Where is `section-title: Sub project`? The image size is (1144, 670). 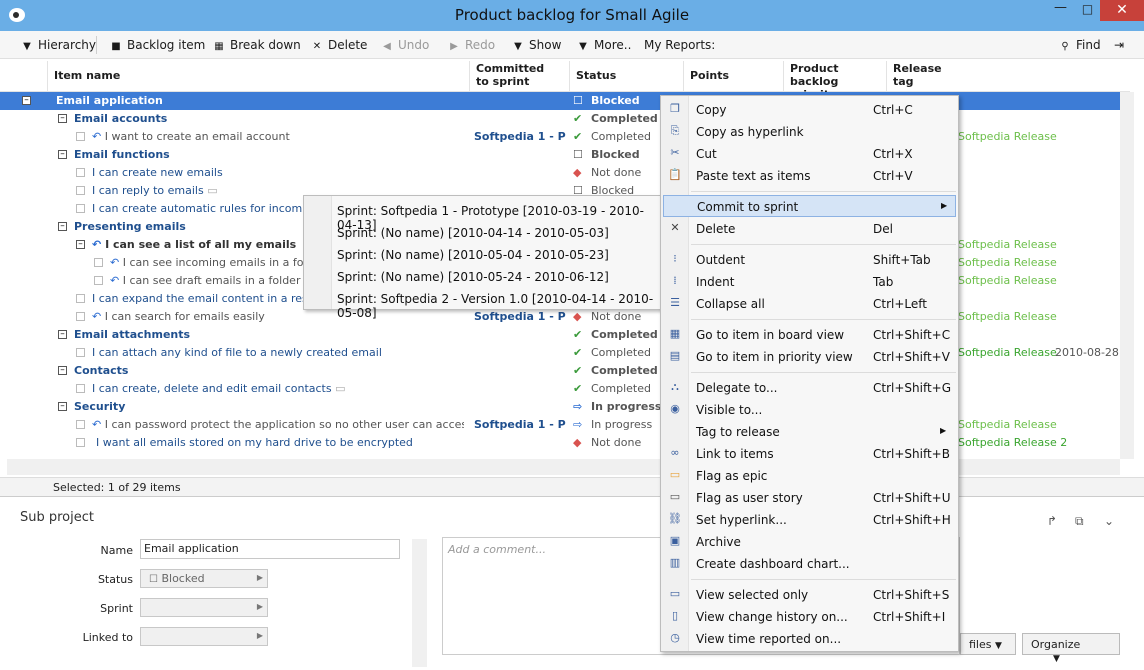 section-title: Sub project is located at coordinates (57, 517).